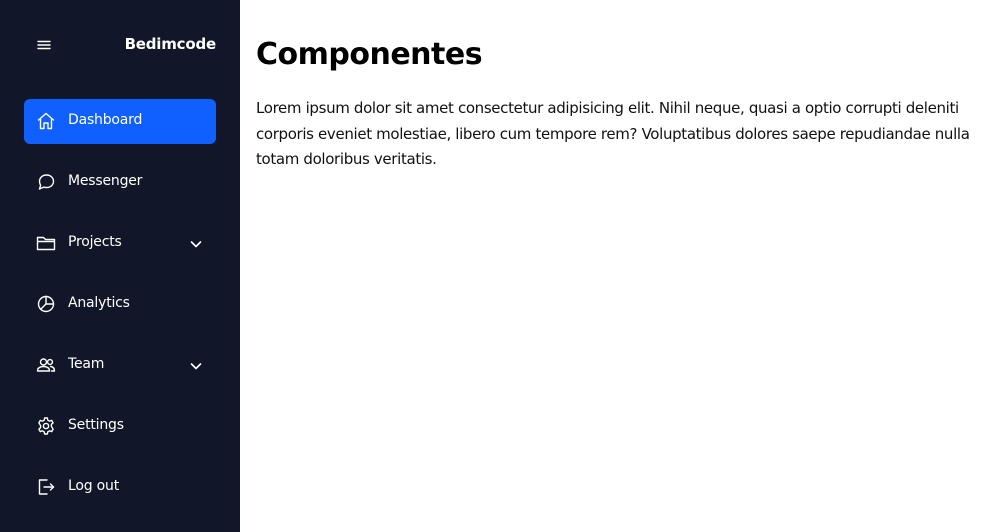  I want to click on page-title: Componentes, so click(369, 54).